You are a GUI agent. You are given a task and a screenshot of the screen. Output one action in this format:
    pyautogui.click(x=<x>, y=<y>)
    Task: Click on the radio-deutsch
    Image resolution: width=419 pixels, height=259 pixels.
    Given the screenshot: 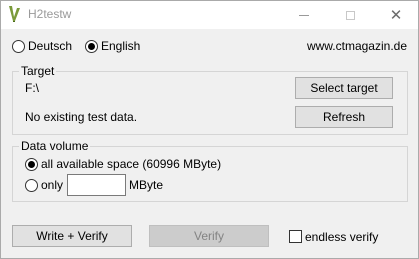 What is the action you would take?
    pyautogui.click(x=18, y=46)
    